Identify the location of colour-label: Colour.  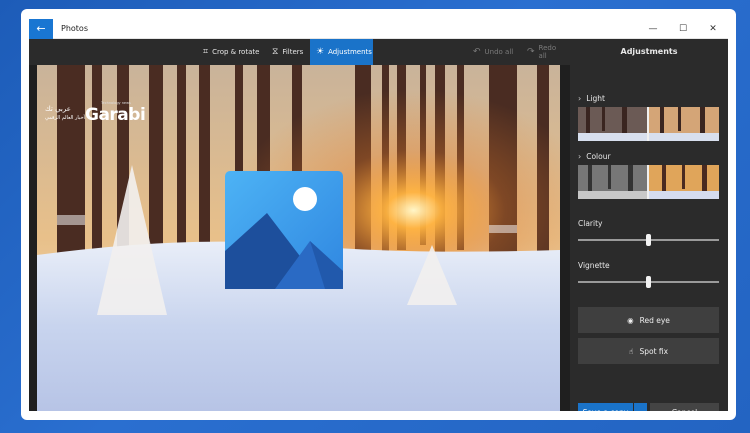
(598, 156).